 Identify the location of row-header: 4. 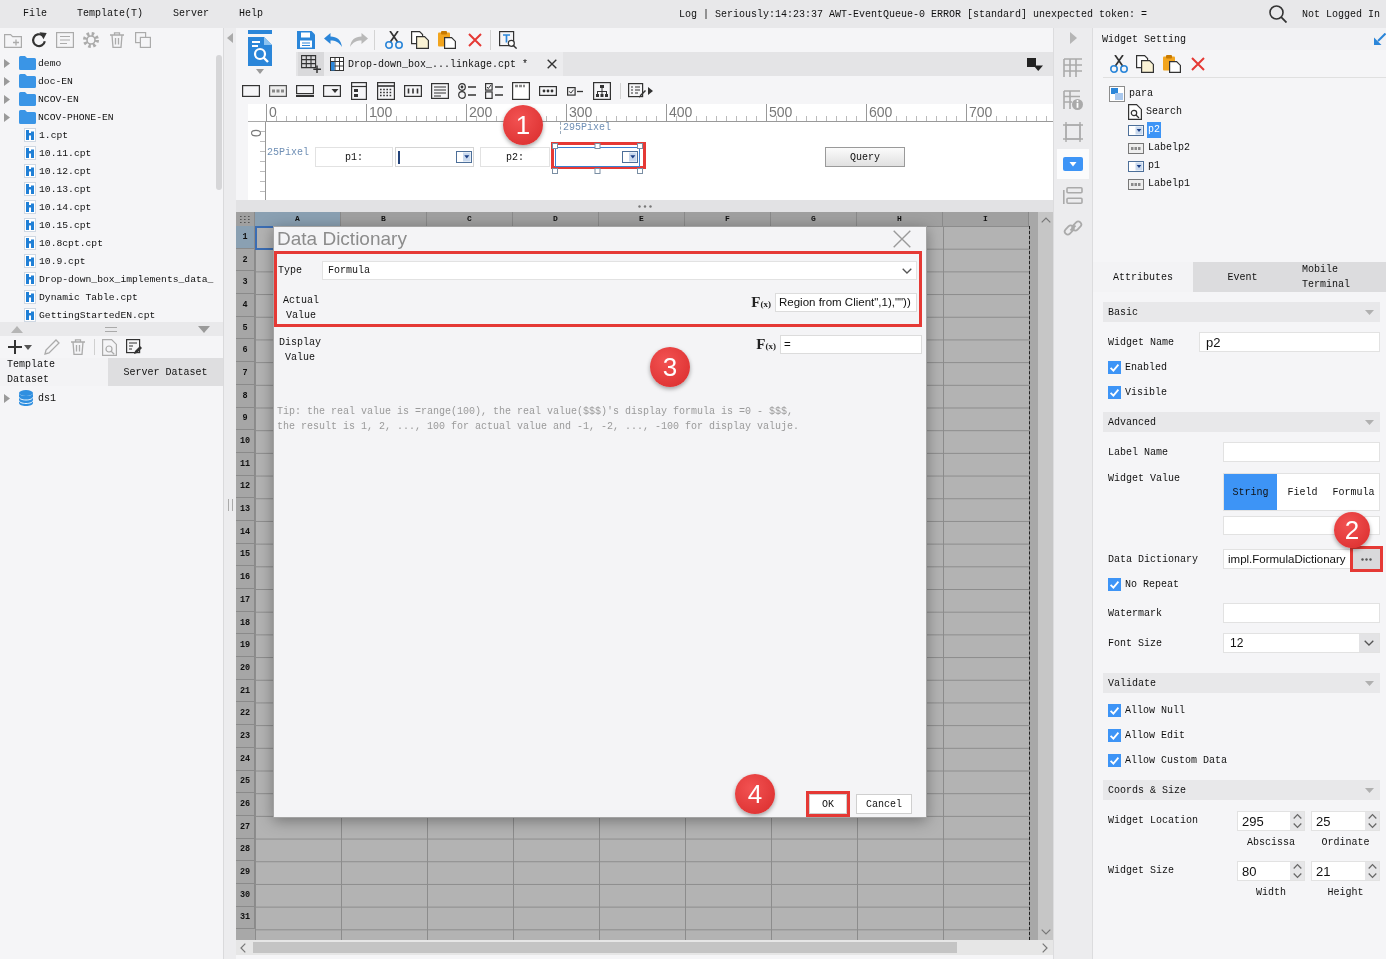
(245, 305).